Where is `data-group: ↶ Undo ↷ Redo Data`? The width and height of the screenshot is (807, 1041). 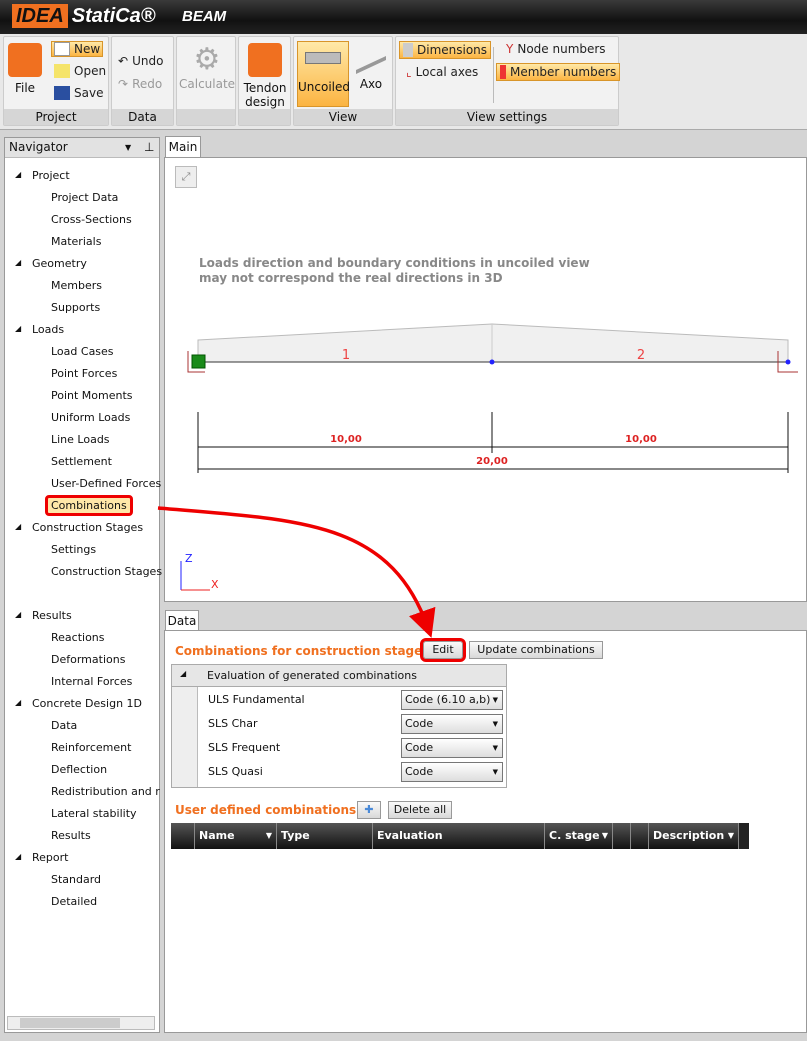 data-group: ↶ Undo ↷ Redo Data is located at coordinates (142, 81).